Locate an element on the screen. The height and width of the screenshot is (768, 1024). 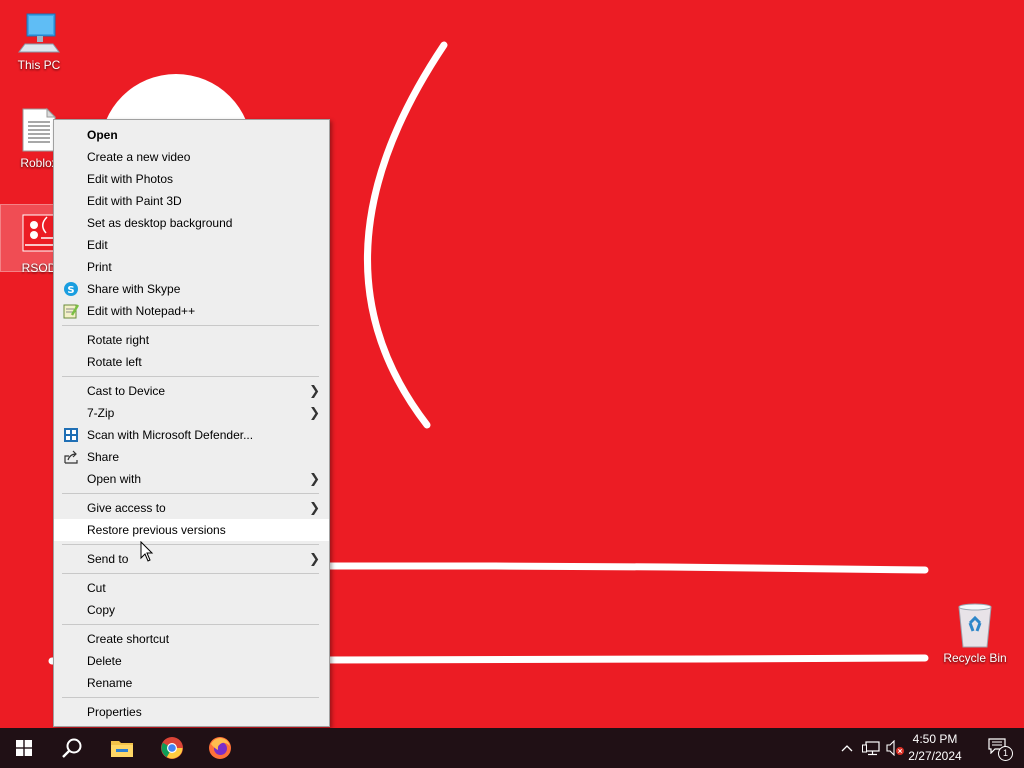
menu-item-cast-to-device: Cast to Device ❯ is located at coordinates (191, 391).